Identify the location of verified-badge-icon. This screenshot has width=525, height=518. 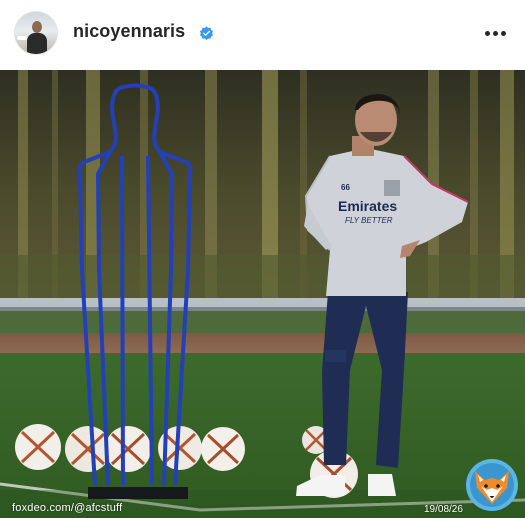
(206, 33).